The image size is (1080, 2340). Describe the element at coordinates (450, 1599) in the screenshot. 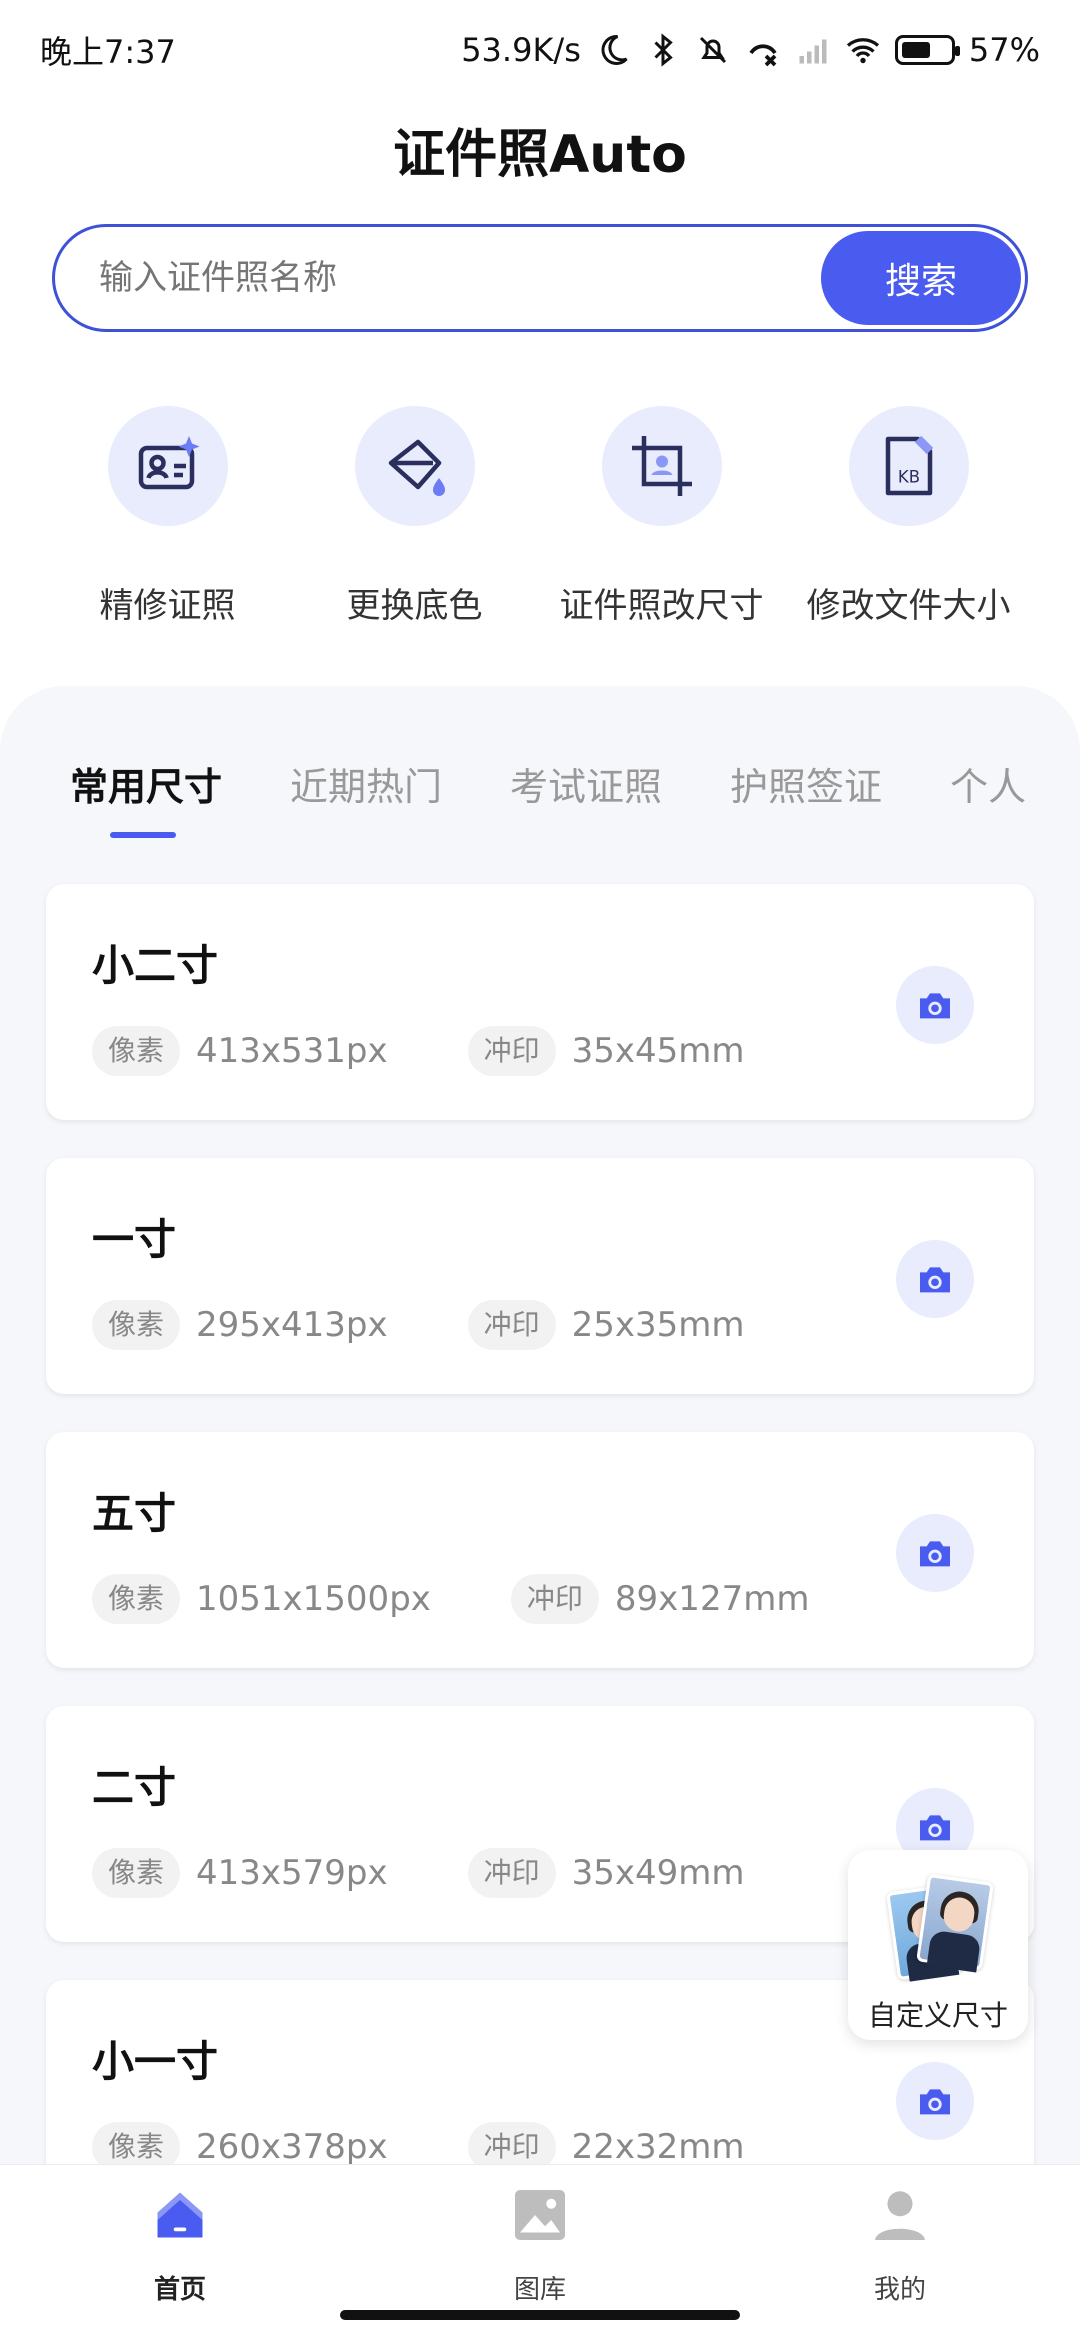

I see `size-meta: 像素 1051x1500px 冲印 89x127mm` at that location.